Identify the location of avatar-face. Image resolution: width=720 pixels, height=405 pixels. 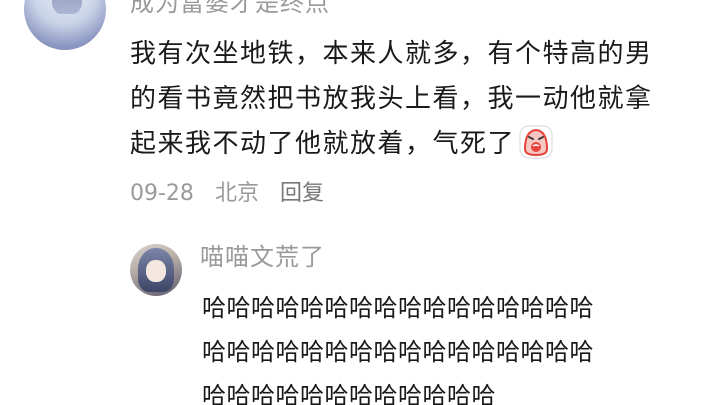
(156, 271).